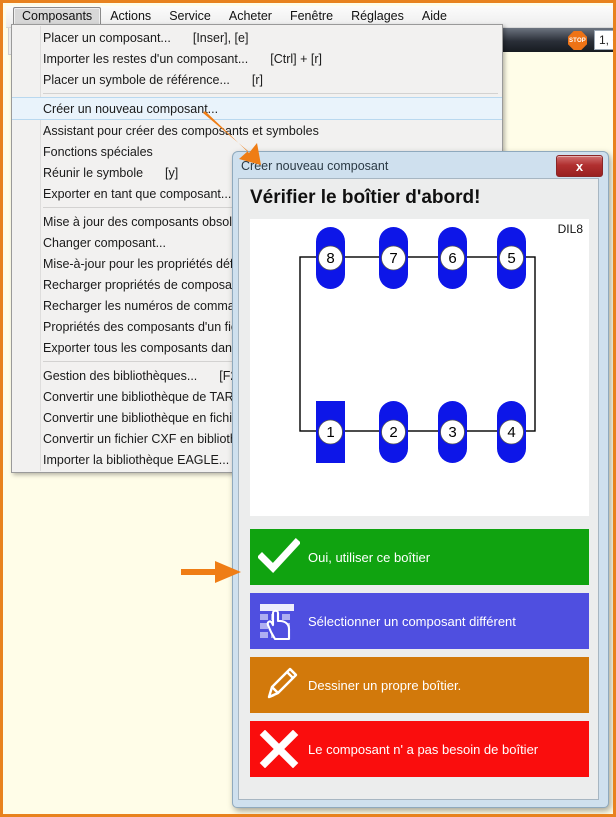  Describe the element at coordinates (423, 749) in the screenshot. I see `no-package-needed-label: Le composant n' a pas besoin de boîtier` at that location.